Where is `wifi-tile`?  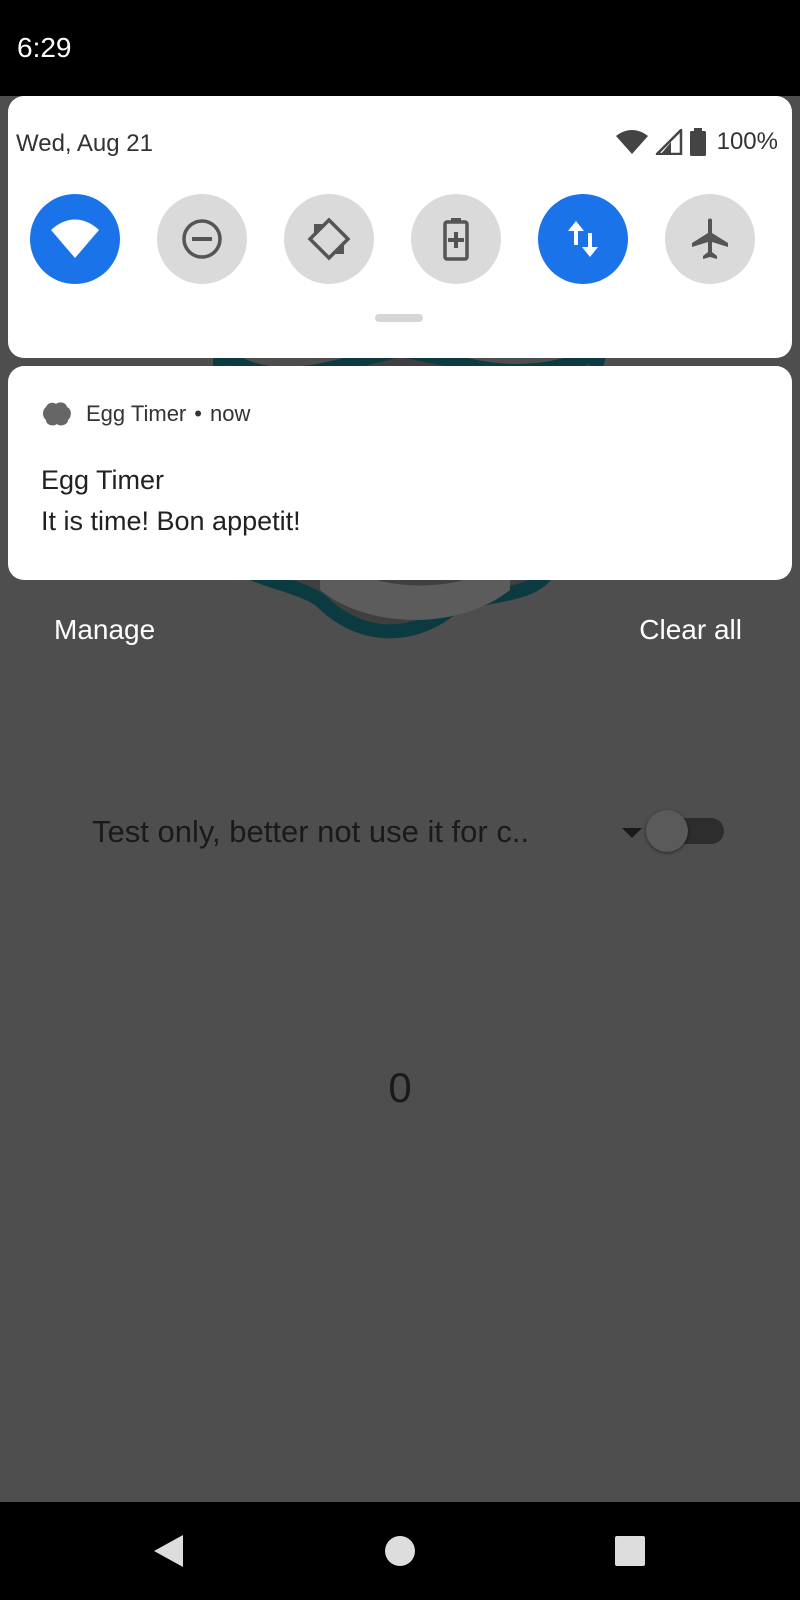 wifi-tile is located at coordinates (75, 239).